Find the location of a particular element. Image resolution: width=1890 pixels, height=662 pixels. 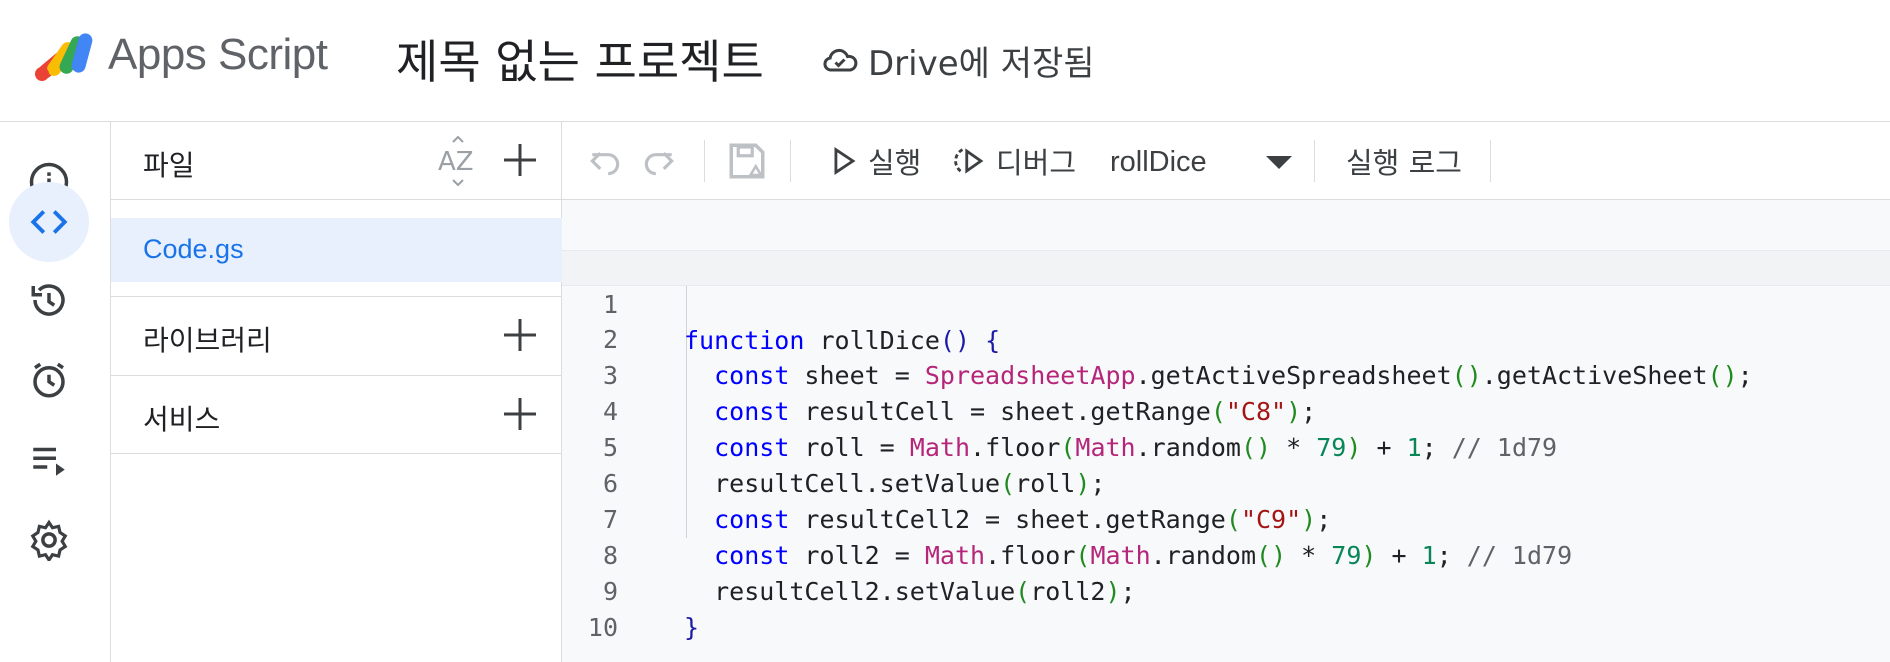

app-name: Apps Script is located at coordinates (218, 55).